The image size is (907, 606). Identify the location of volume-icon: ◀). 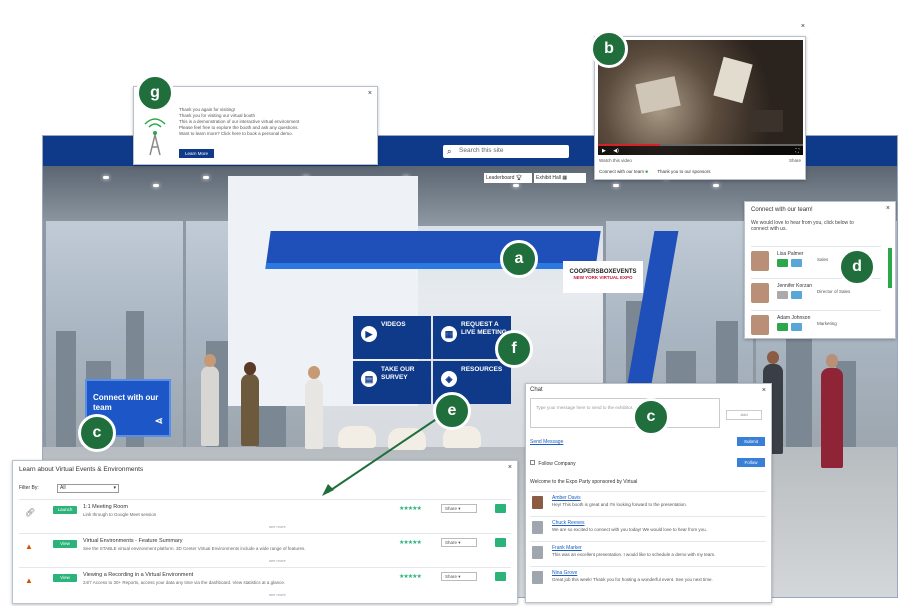
(616, 151).